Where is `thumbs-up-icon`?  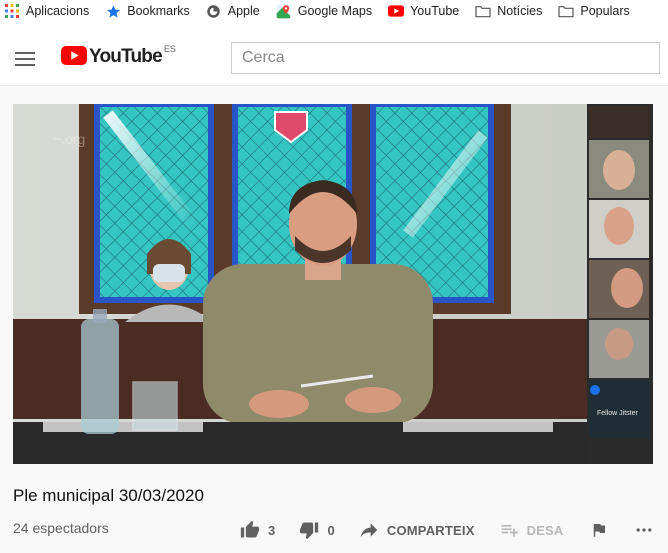 thumbs-up-icon is located at coordinates (250, 529).